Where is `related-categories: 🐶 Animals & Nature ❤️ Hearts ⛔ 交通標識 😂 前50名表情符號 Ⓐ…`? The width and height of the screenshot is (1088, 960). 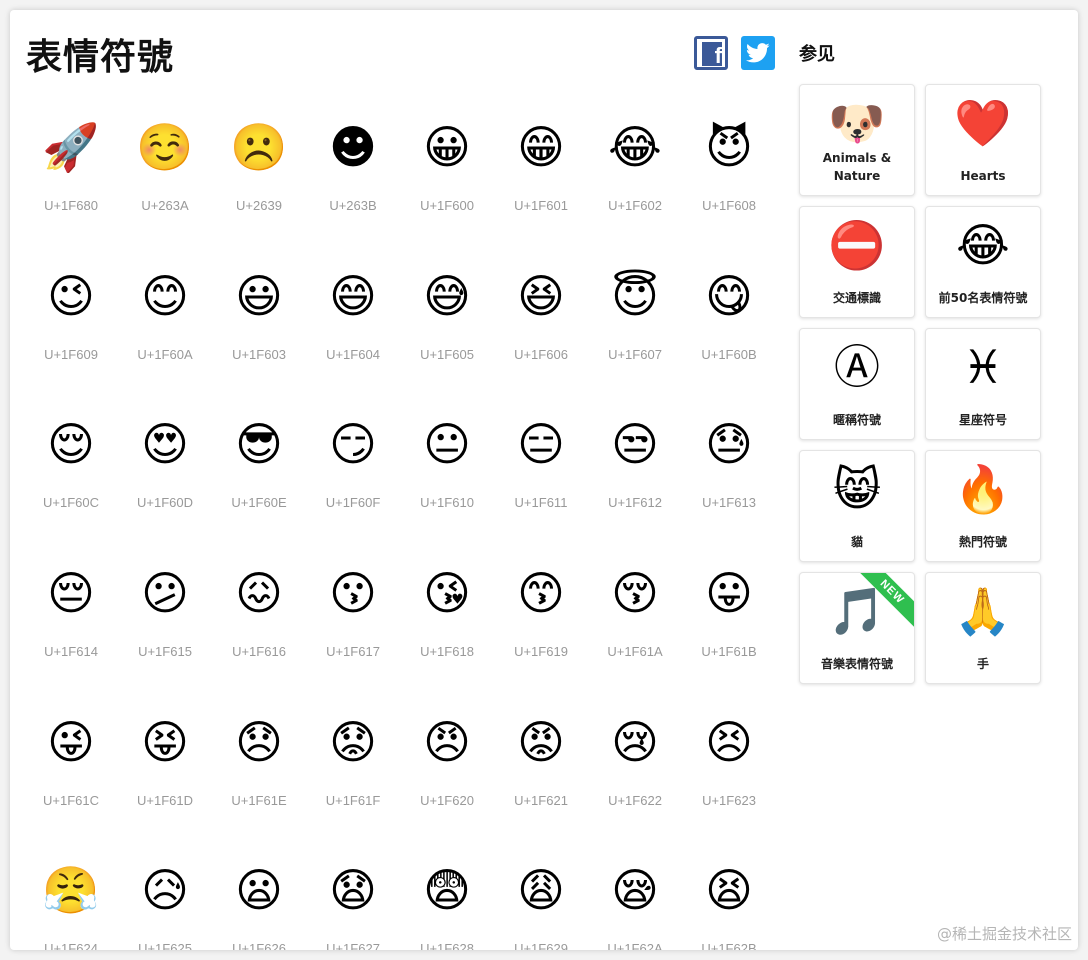 related-categories: 🐶 Animals & Nature ❤️ Hearts ⛔ 交通標識 😂 前50名表情符號 Ⓐ… is located at coordinates (921, 384).